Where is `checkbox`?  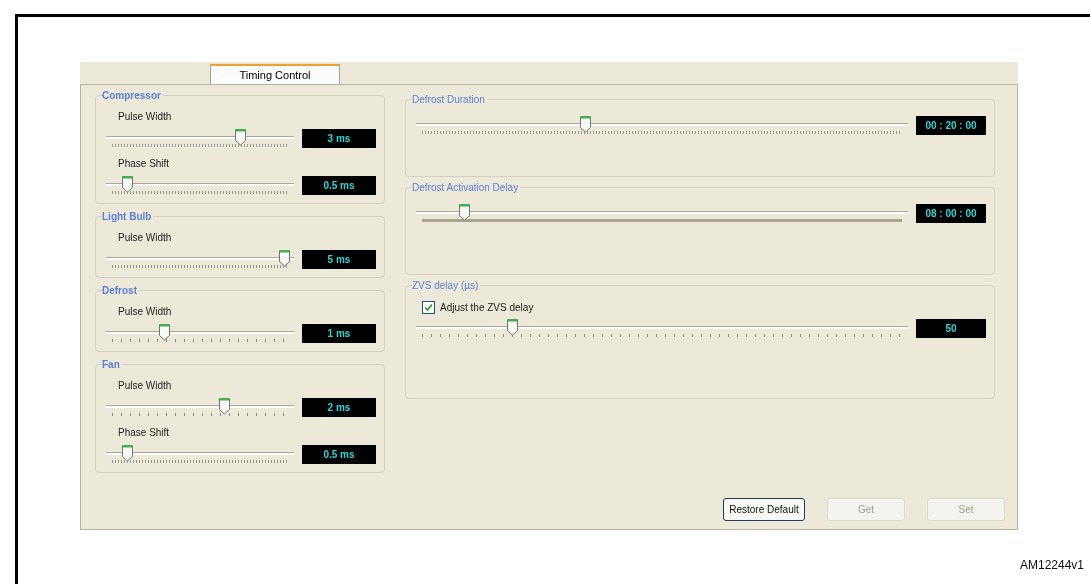
checkbox is located at coordinates (428, 307).